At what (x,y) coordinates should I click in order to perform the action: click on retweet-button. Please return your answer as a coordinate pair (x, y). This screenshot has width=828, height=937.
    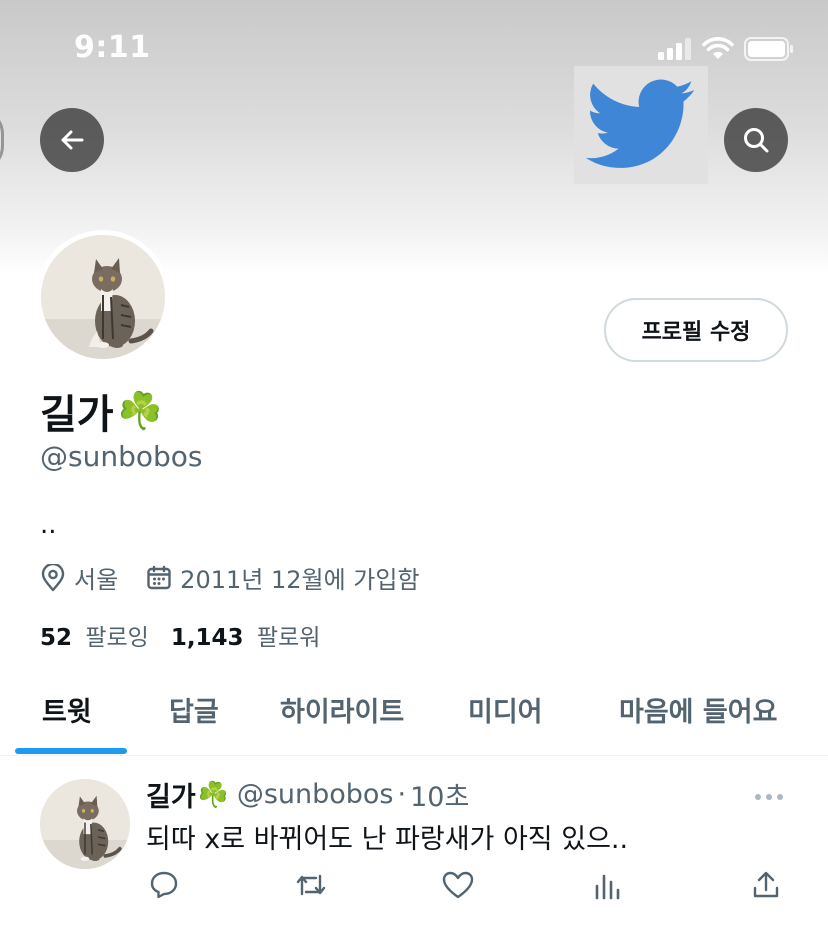
    Looking at the image, I should click on (311, 885).